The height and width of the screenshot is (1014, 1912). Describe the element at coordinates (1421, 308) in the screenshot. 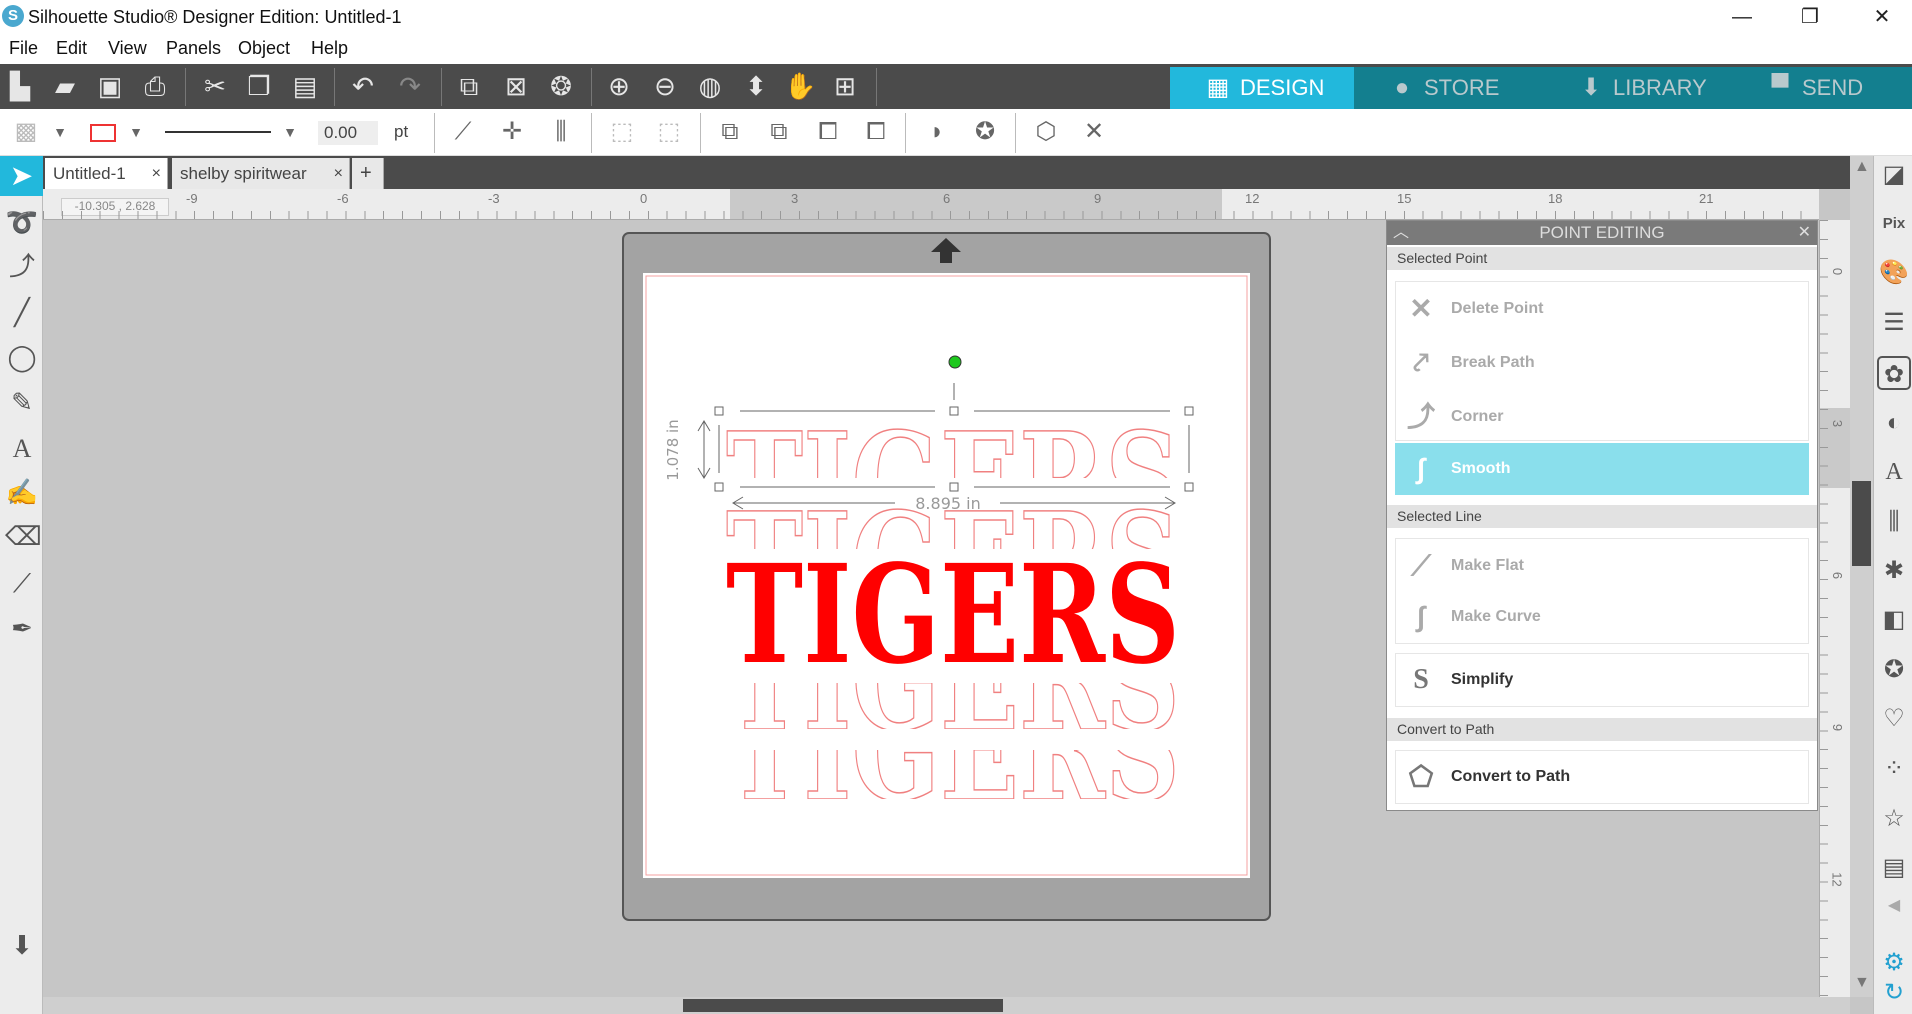

I see `x-icon: ✕` at that location.